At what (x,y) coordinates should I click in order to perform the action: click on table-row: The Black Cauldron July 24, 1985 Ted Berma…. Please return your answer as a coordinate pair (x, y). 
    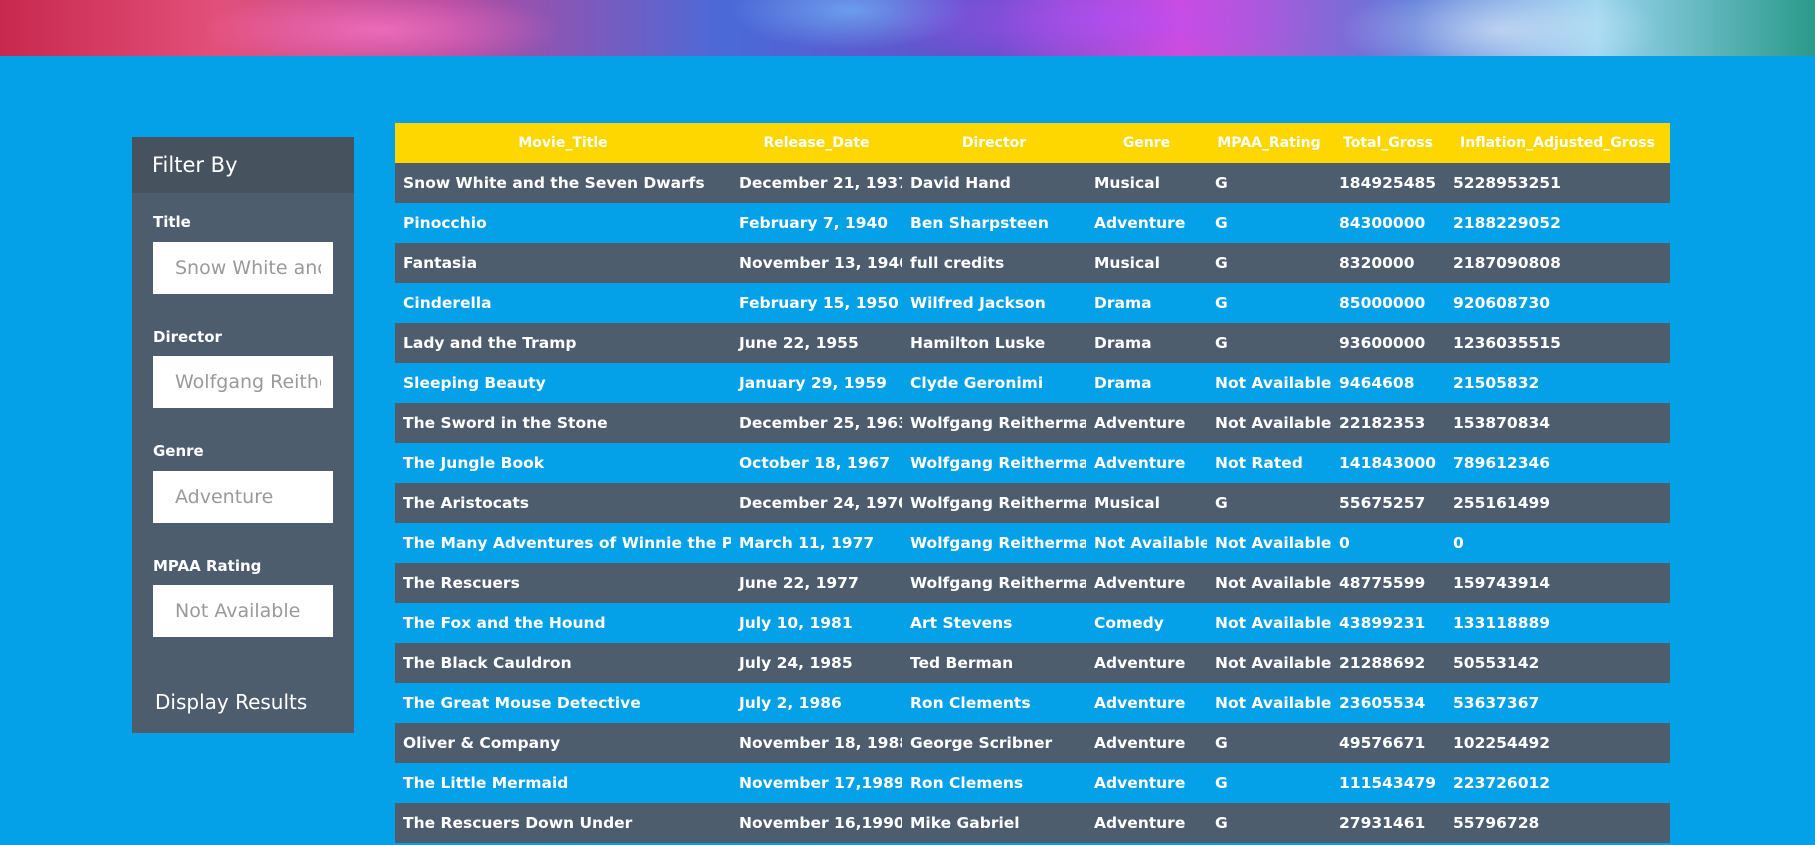
    Looking at the image, I should click on (1032, 663).